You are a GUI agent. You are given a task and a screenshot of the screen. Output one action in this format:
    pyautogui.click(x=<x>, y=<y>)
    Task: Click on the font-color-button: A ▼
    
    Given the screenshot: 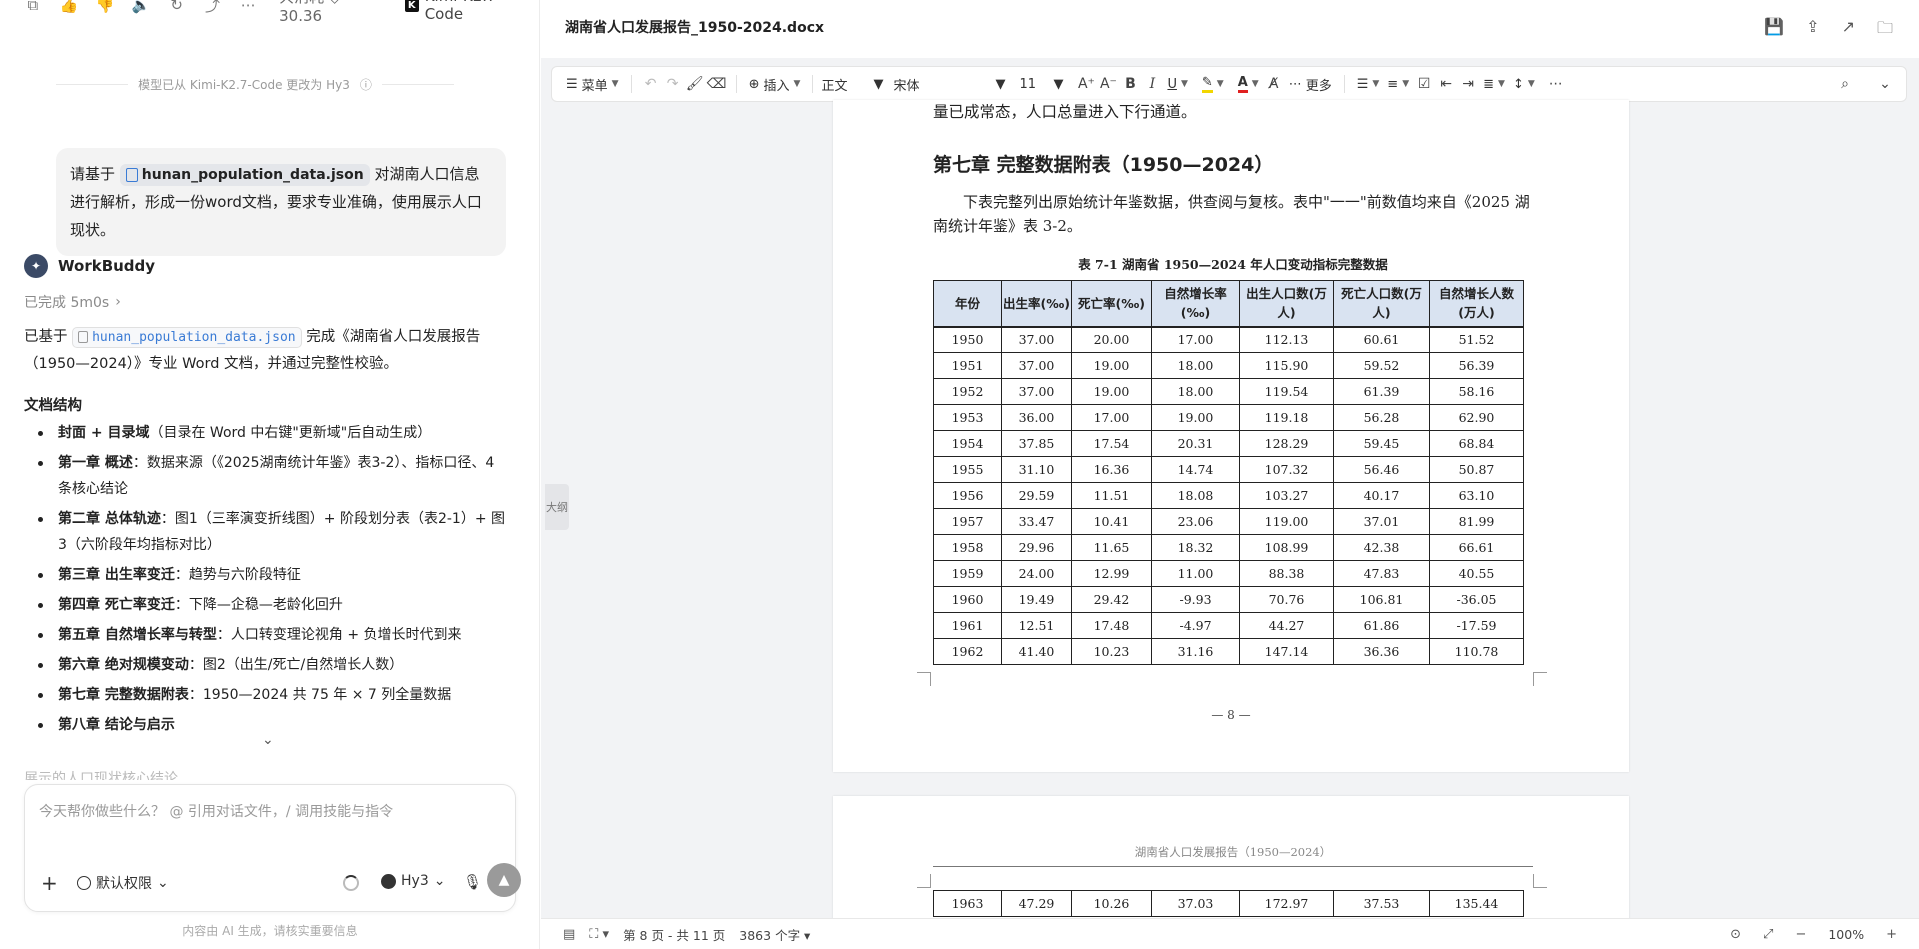 What is the action you would take?
    pyautogui.click(x=1248, y=84)
    